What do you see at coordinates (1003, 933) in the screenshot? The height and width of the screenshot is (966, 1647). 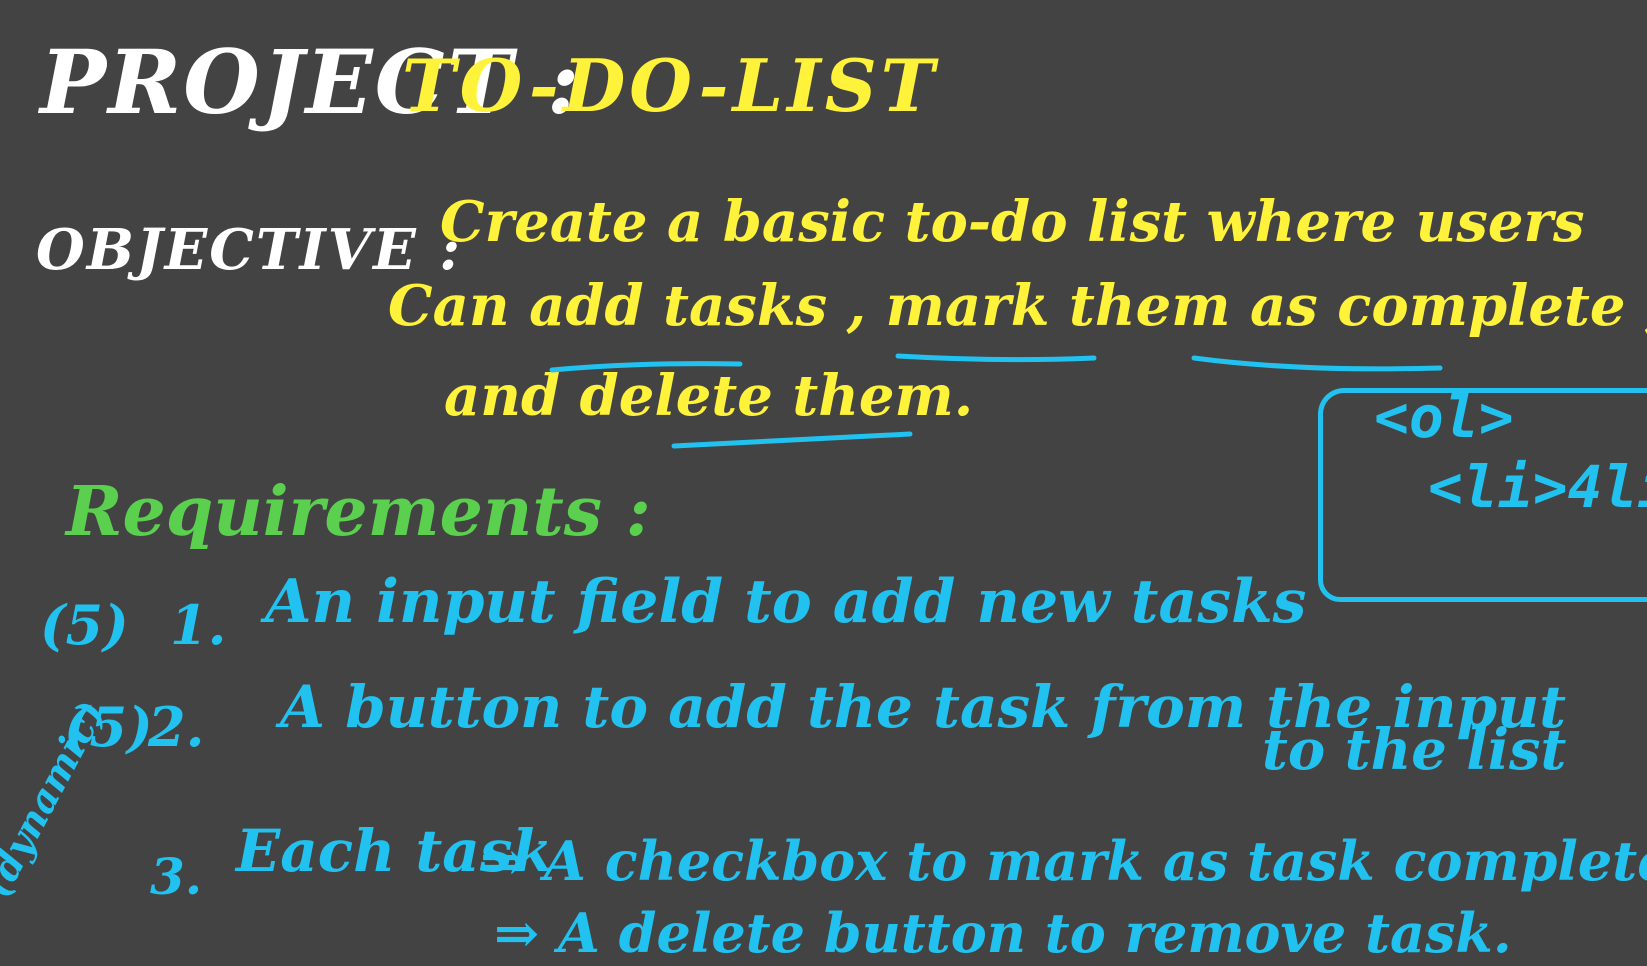 I see `requirement-3-subitem-delete: ⇒ A delete button to remove task.` at bounding box center [1003, 933].